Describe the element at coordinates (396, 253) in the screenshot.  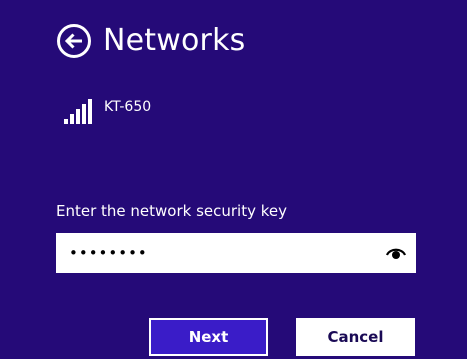
I see `eye-reveal-icon` at that location.